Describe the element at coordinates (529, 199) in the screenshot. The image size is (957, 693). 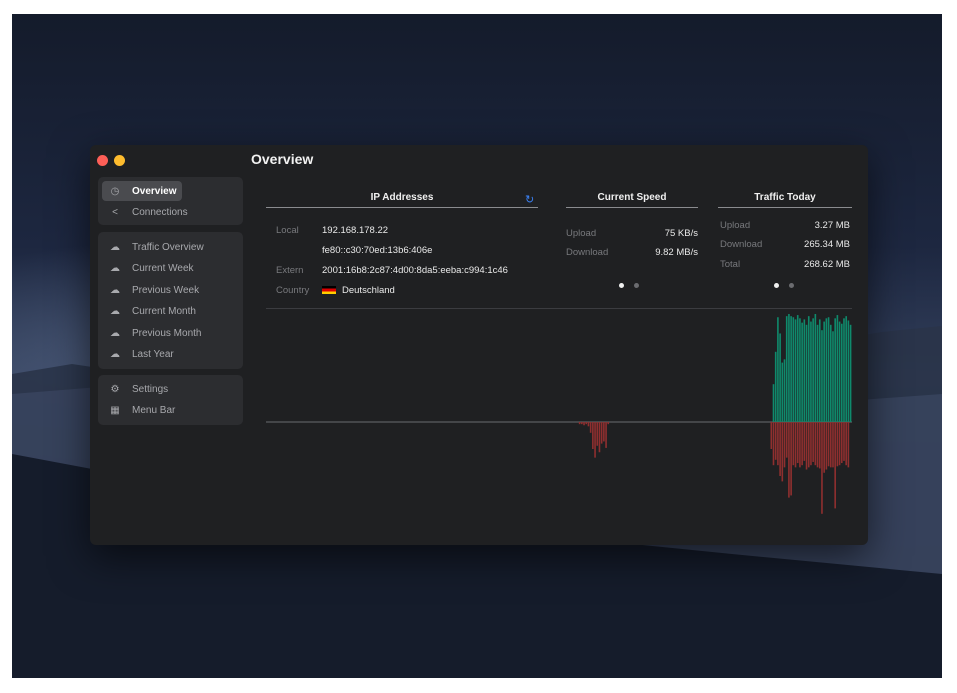
I see `refresh-icon: ↻` at that location.